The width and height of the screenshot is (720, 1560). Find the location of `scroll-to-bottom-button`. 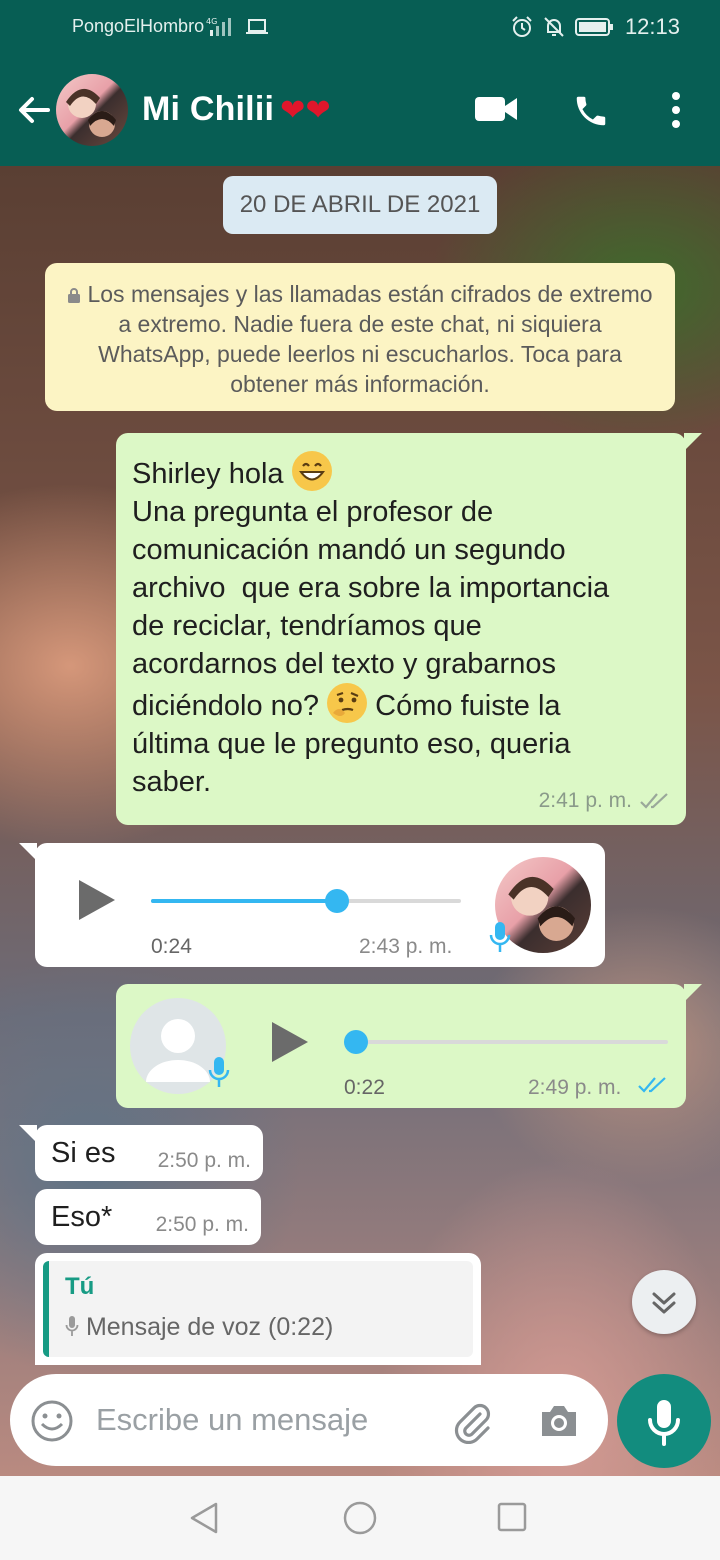

scroll-to-bottom-button is located at coordinates (664, 1302).